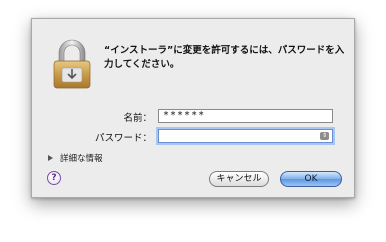 The image size is (386, 242). What do you see at coordinates (50, 158) in the screenshot?
I see `disclosure-triangle-icon` at bounding box center [50, 158].